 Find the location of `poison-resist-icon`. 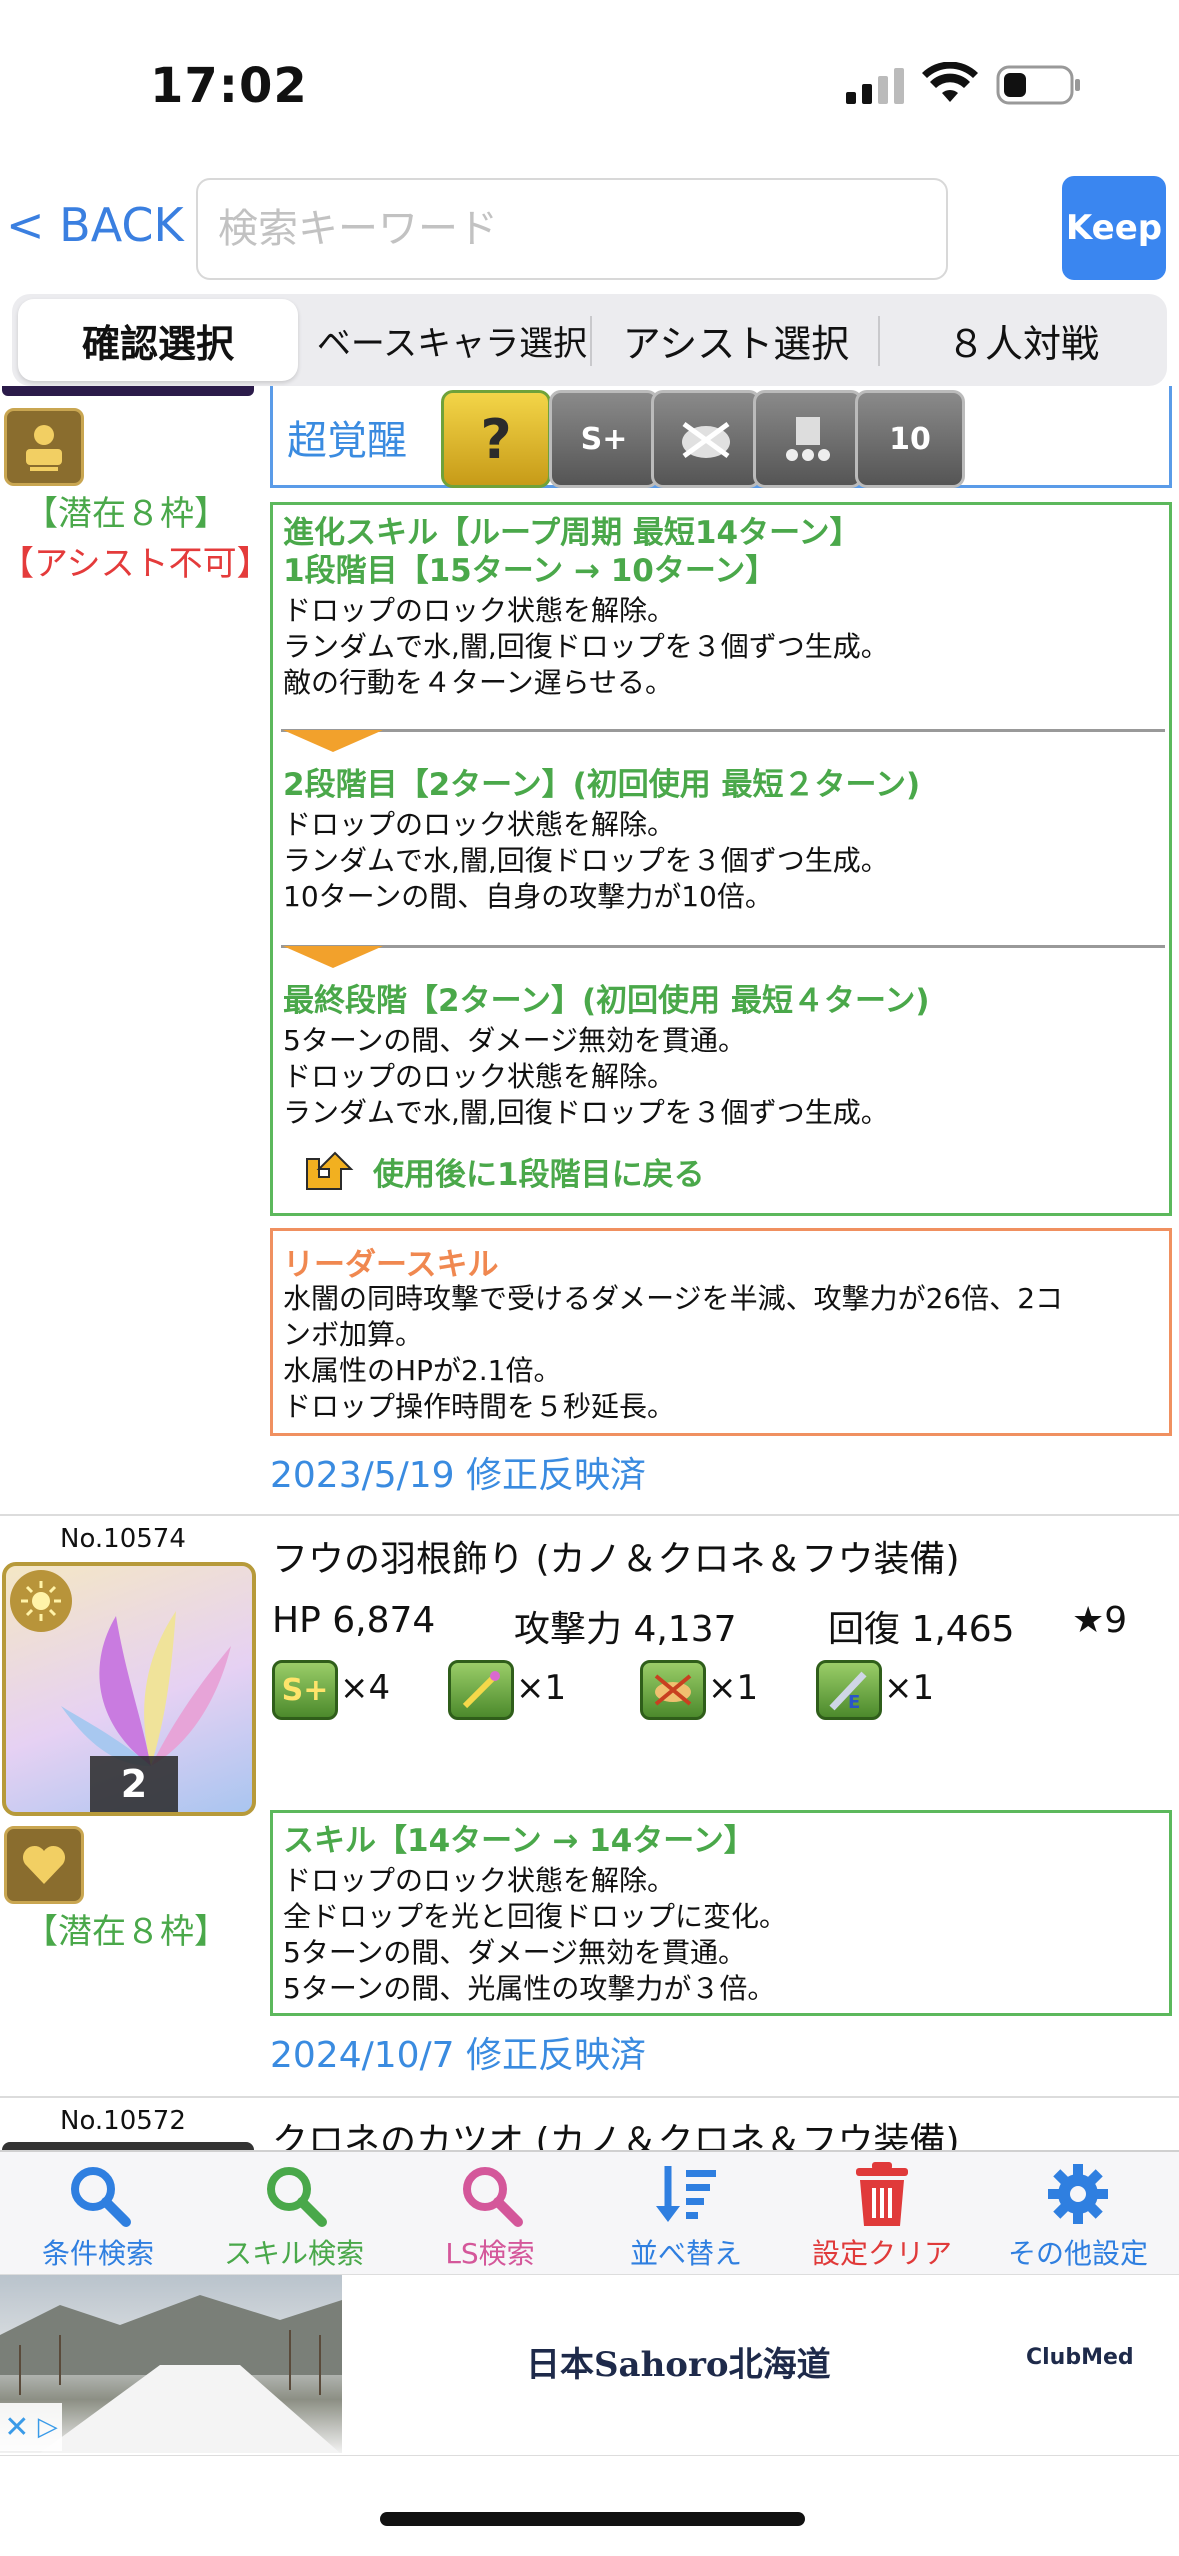

poison-resist-icon is located at coordinates (706, 439).